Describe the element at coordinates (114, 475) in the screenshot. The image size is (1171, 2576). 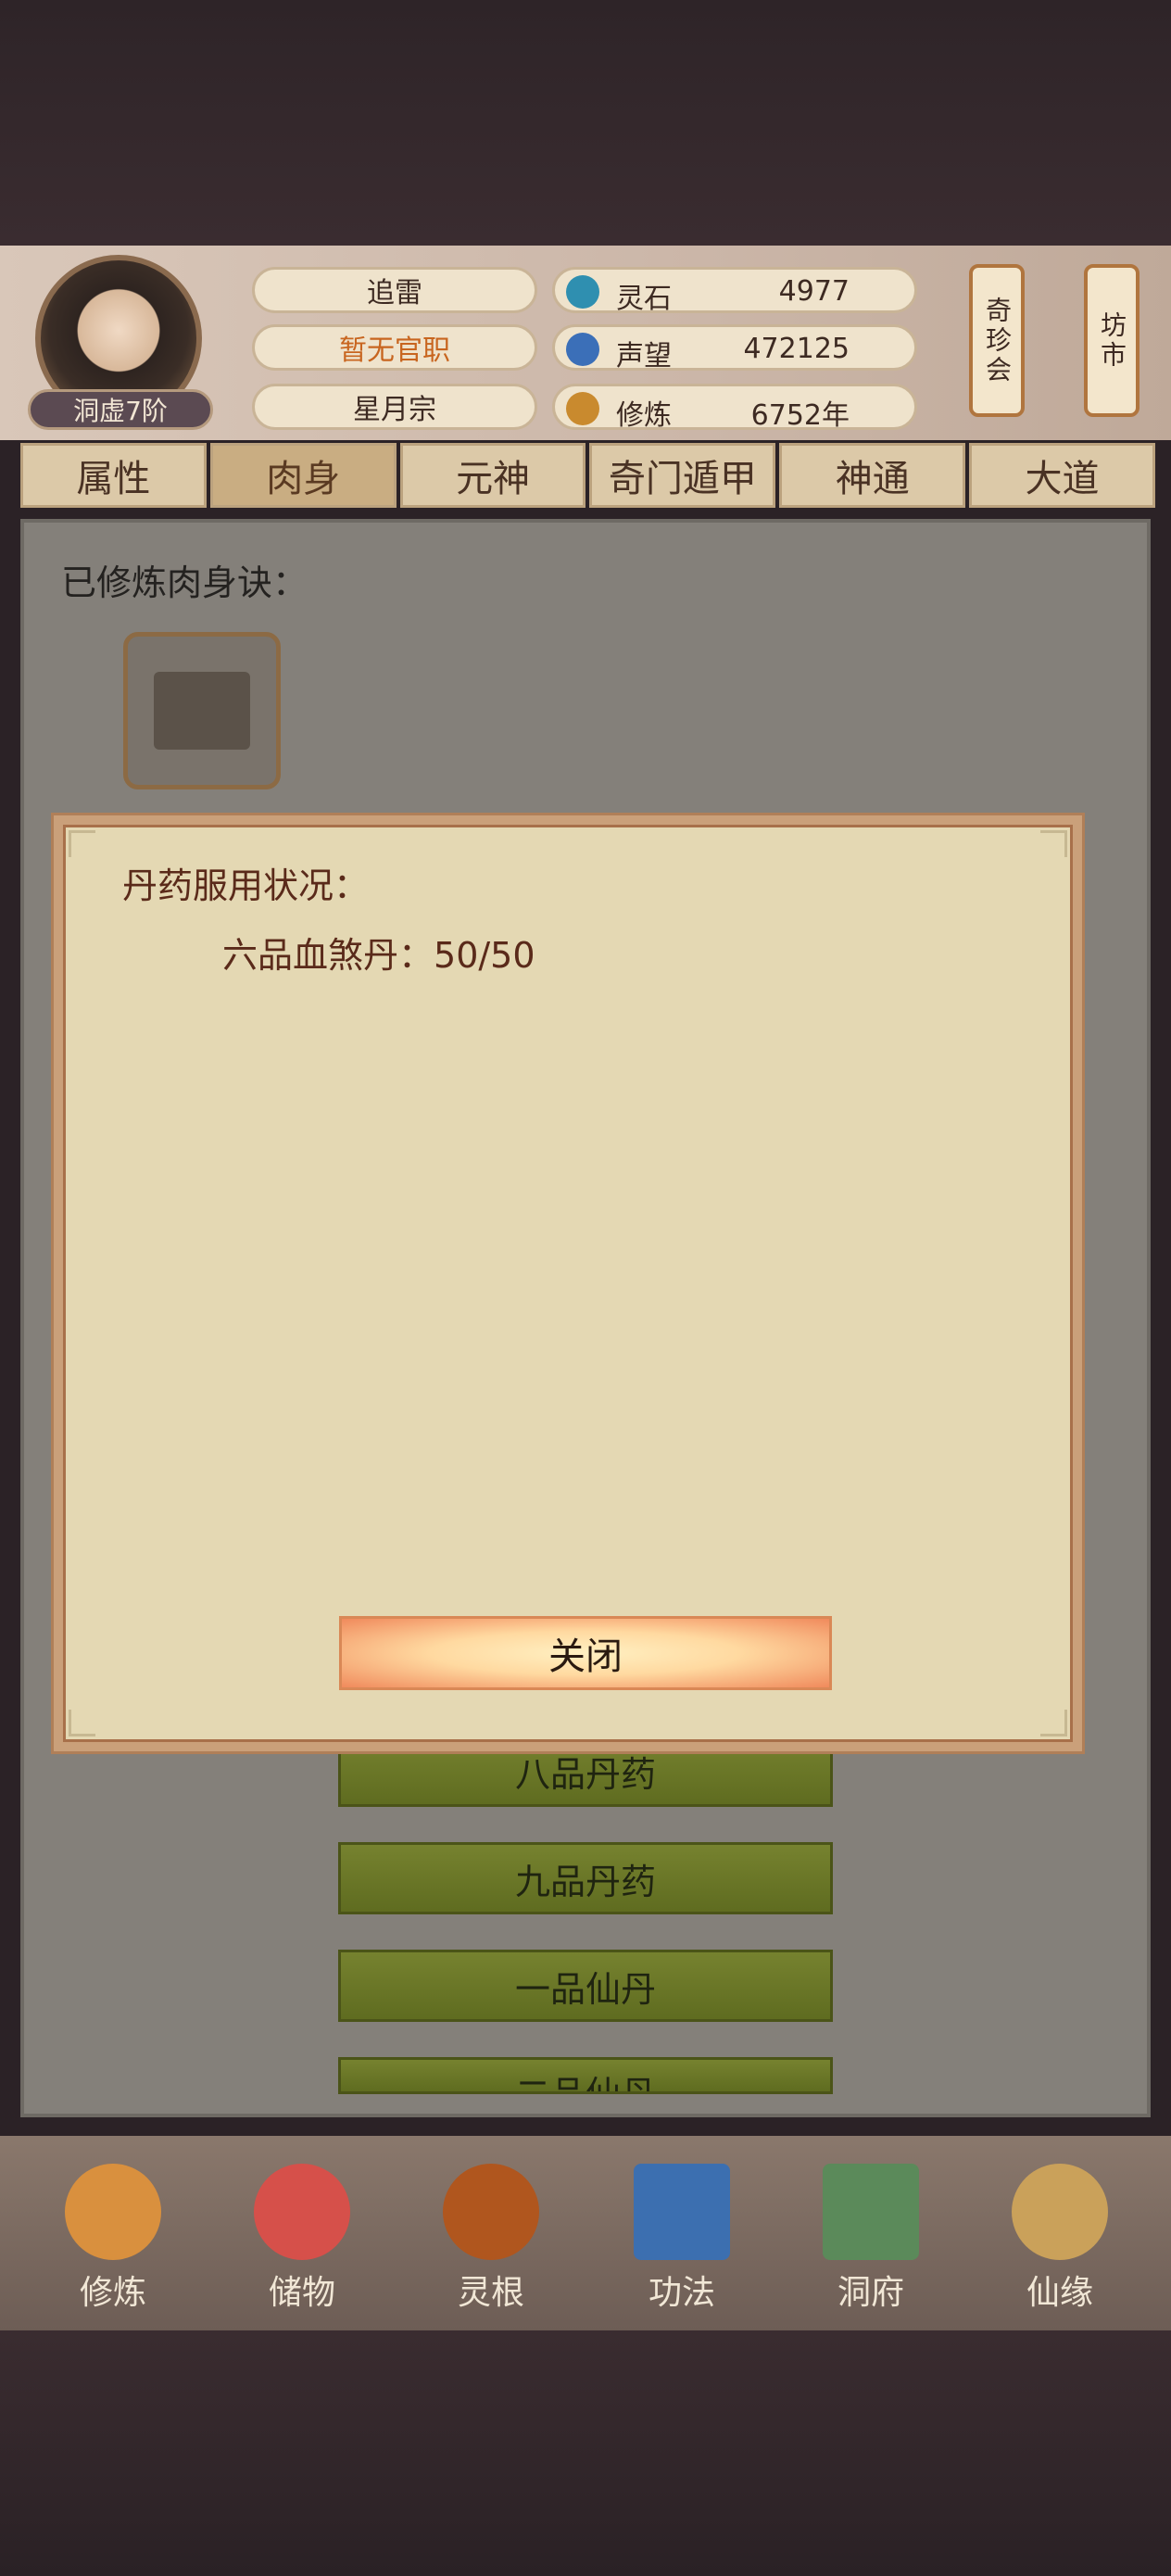
I see `tab-attributes: 属性` at that location.